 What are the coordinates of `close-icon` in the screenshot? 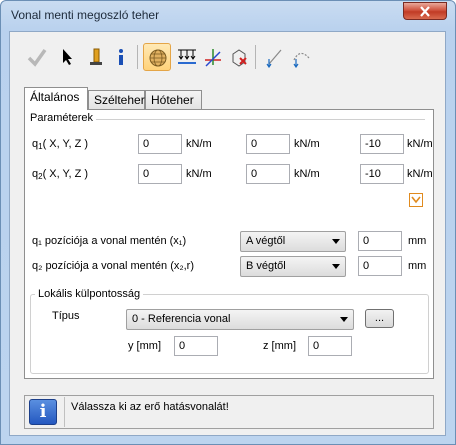 It's located at (425, 11).